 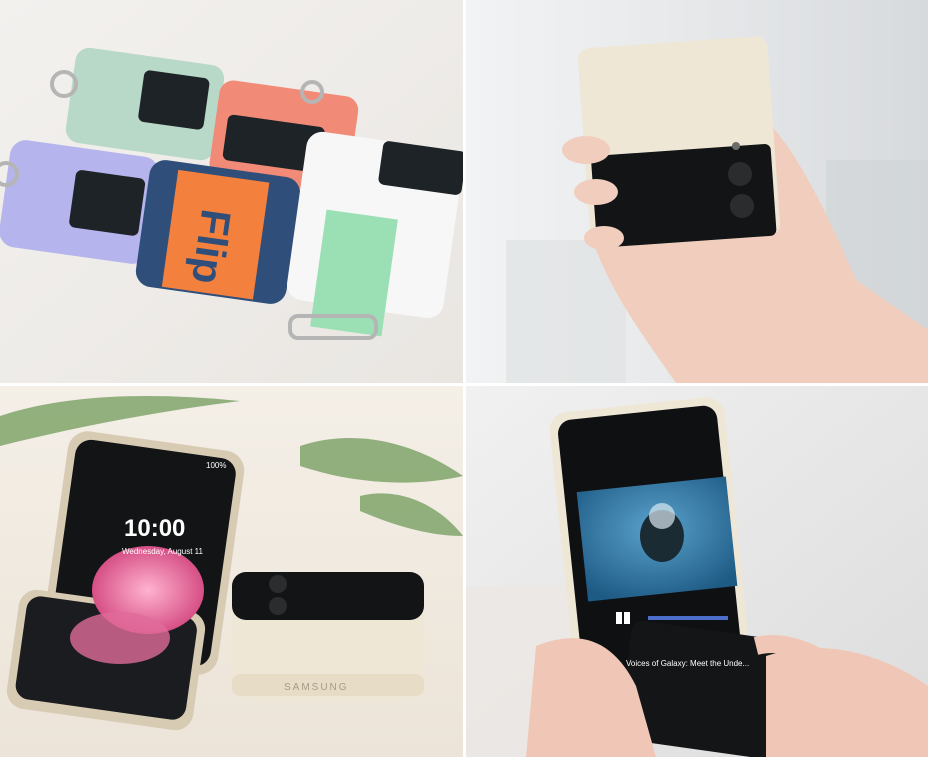 What do you see at coordinates (218, 232) in the screenshot?
I see `navy-case: Flip` at bounding box center [218, 232].